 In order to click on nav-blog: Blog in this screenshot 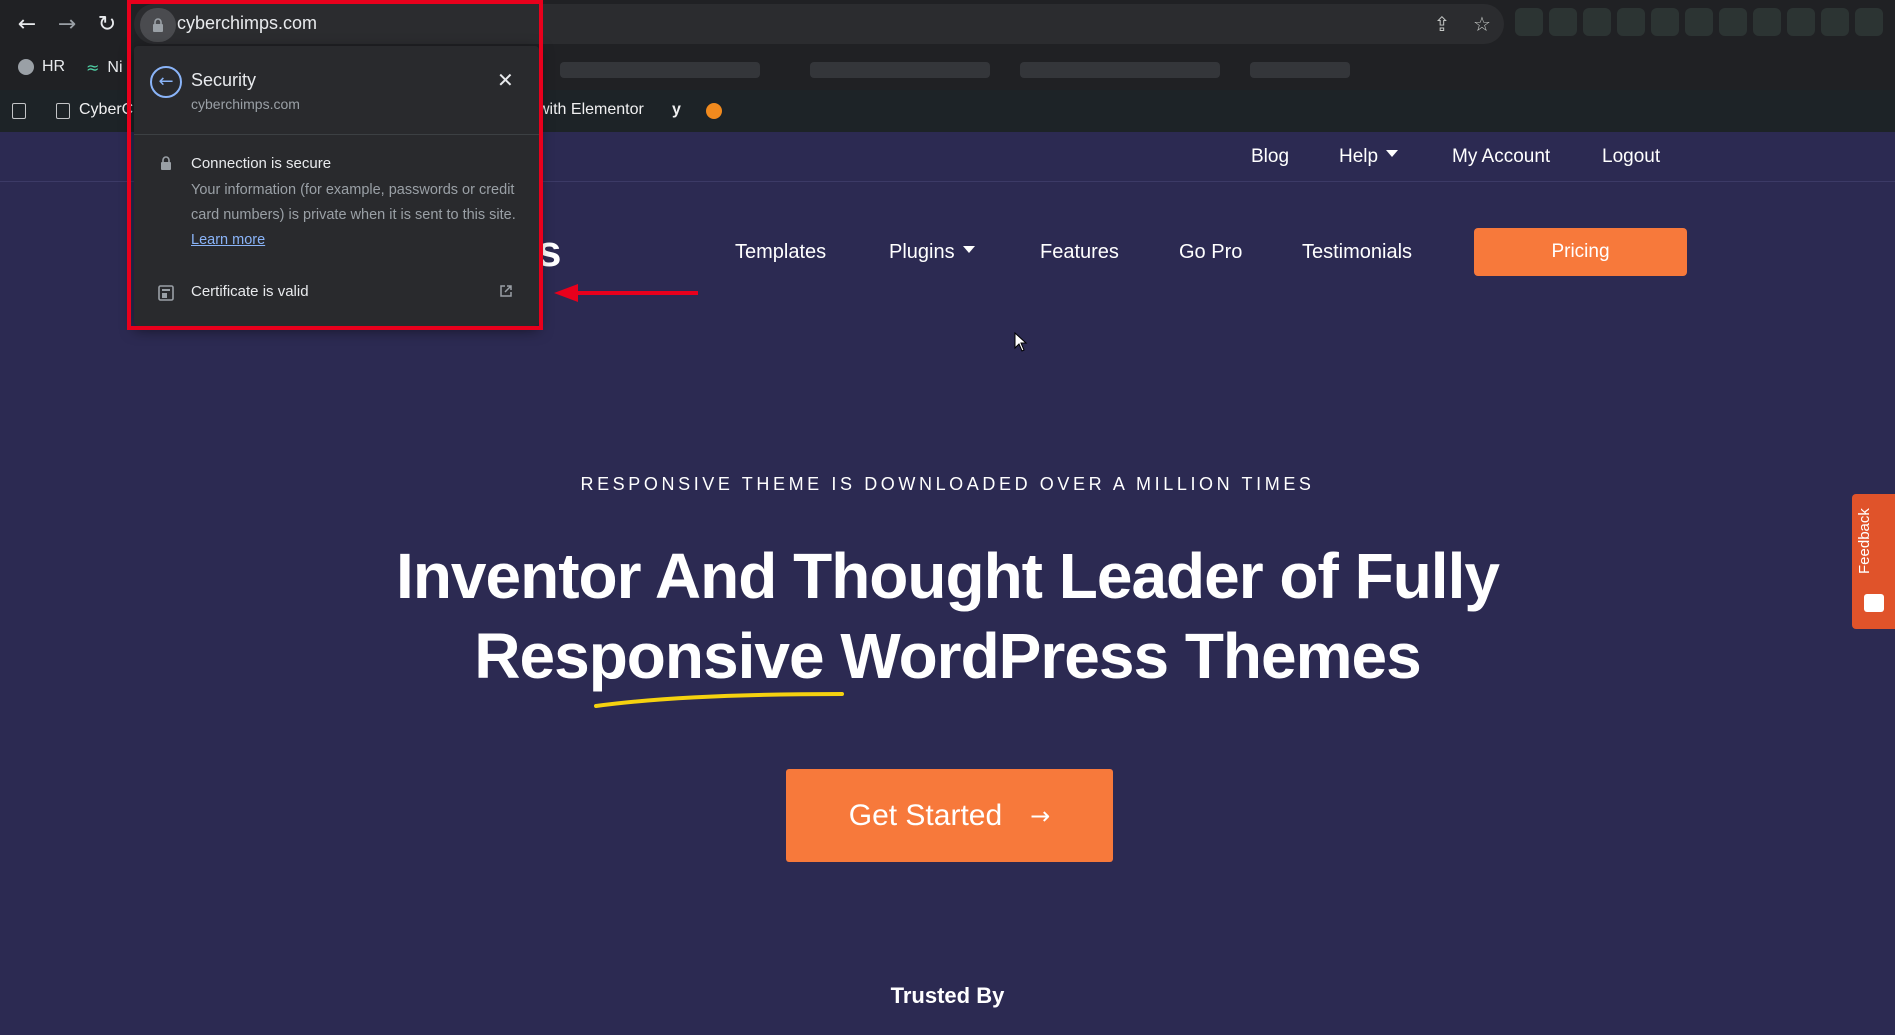, I will do `click(1270, 157)`.